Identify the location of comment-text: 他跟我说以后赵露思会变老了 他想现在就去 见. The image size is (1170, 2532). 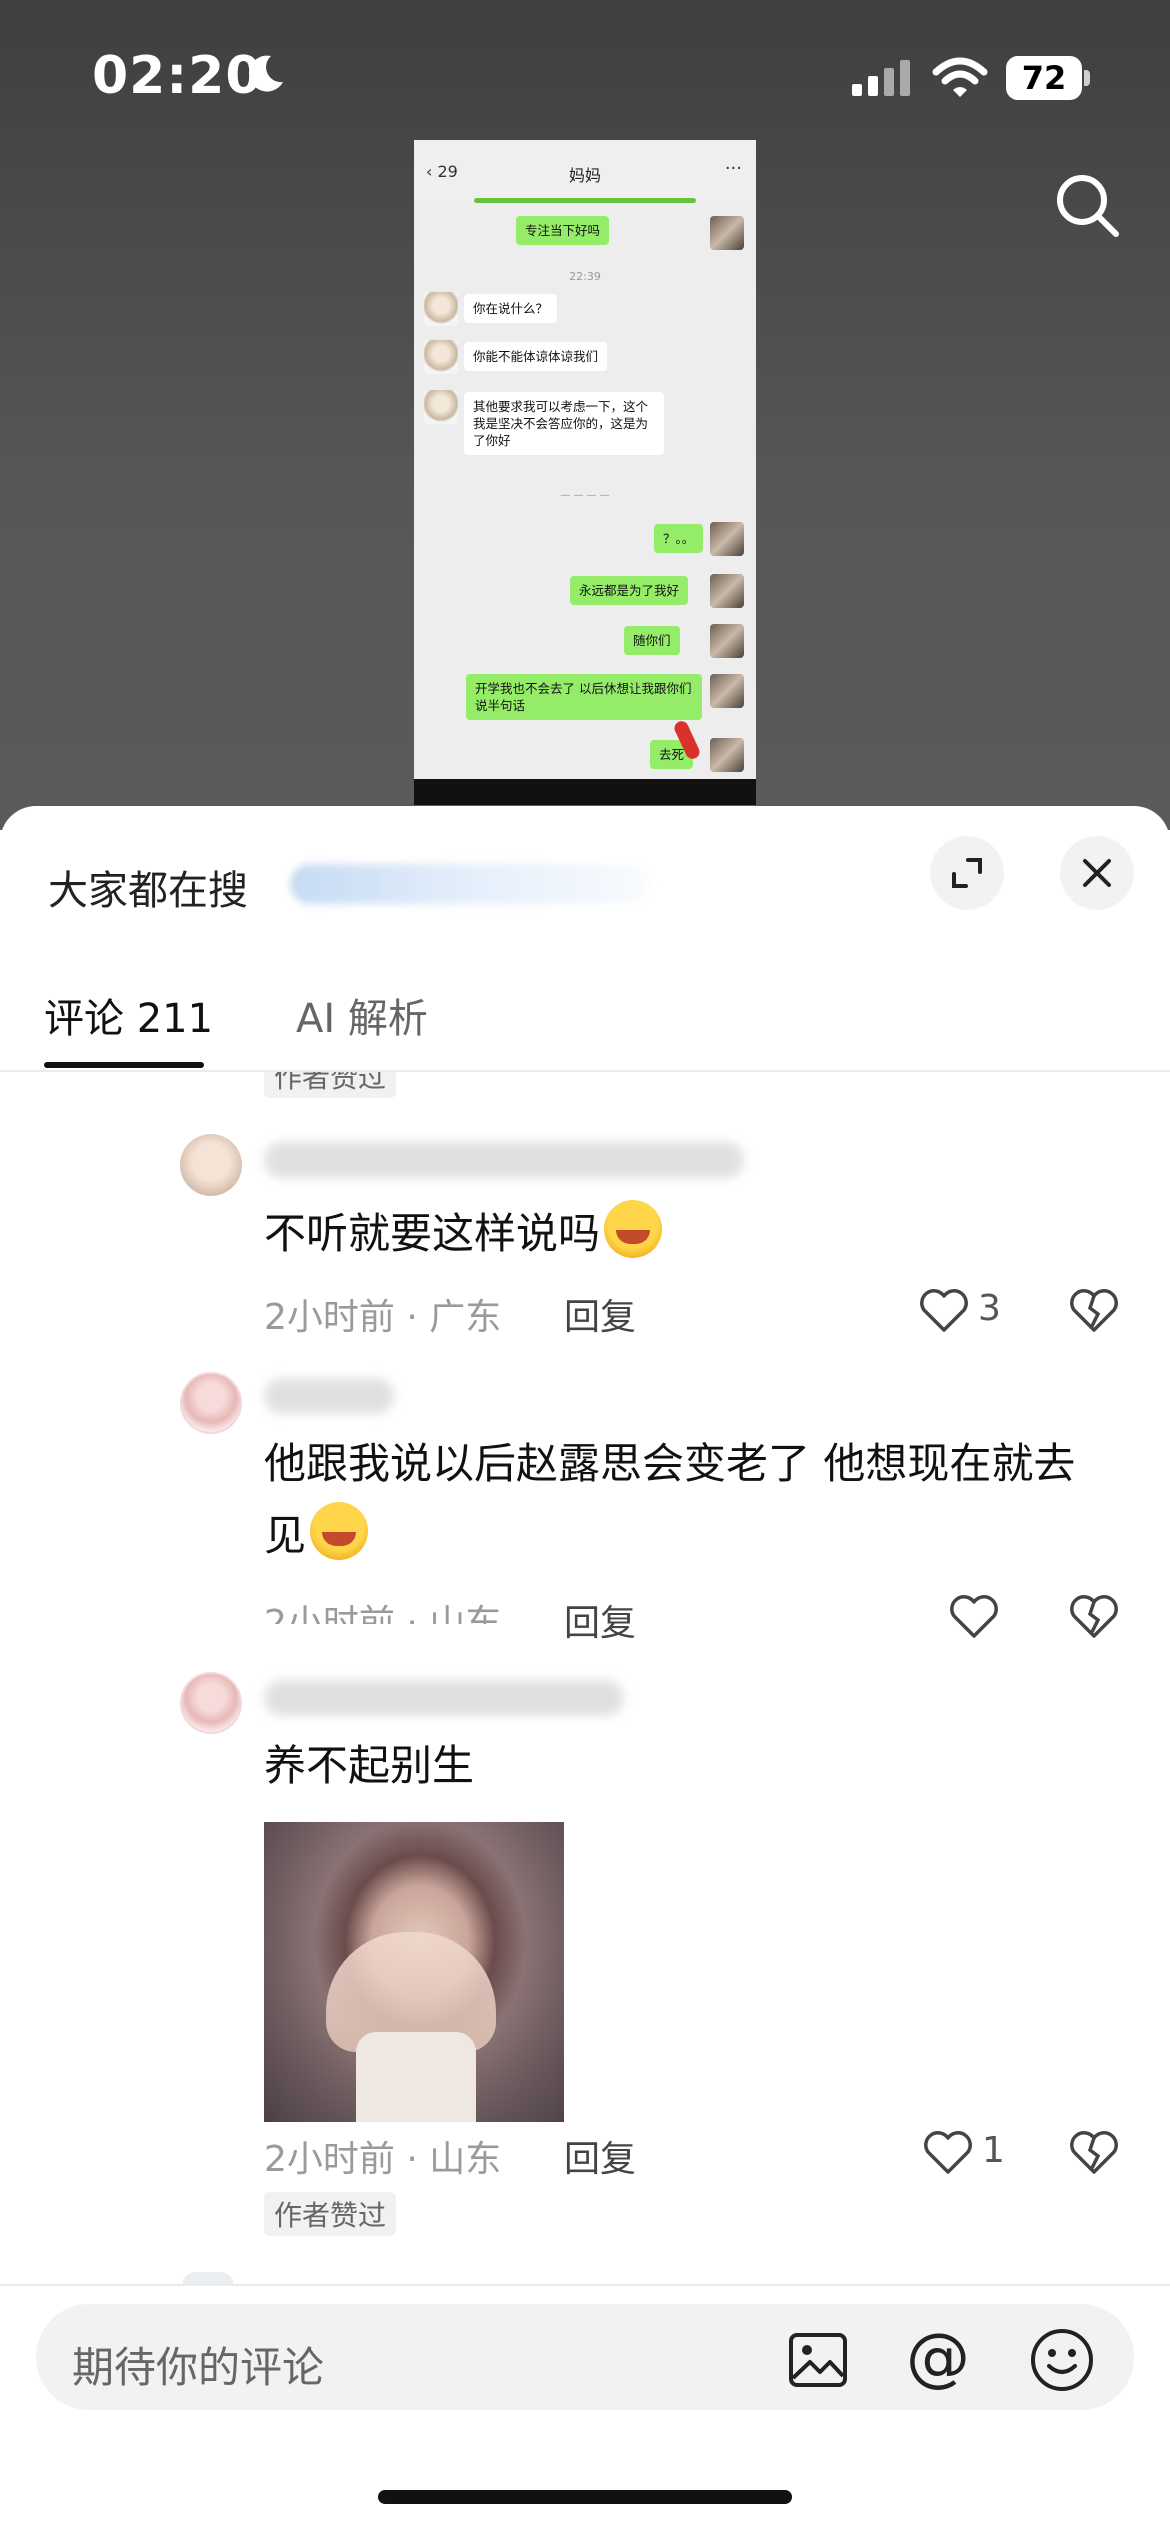
(669, 1500).